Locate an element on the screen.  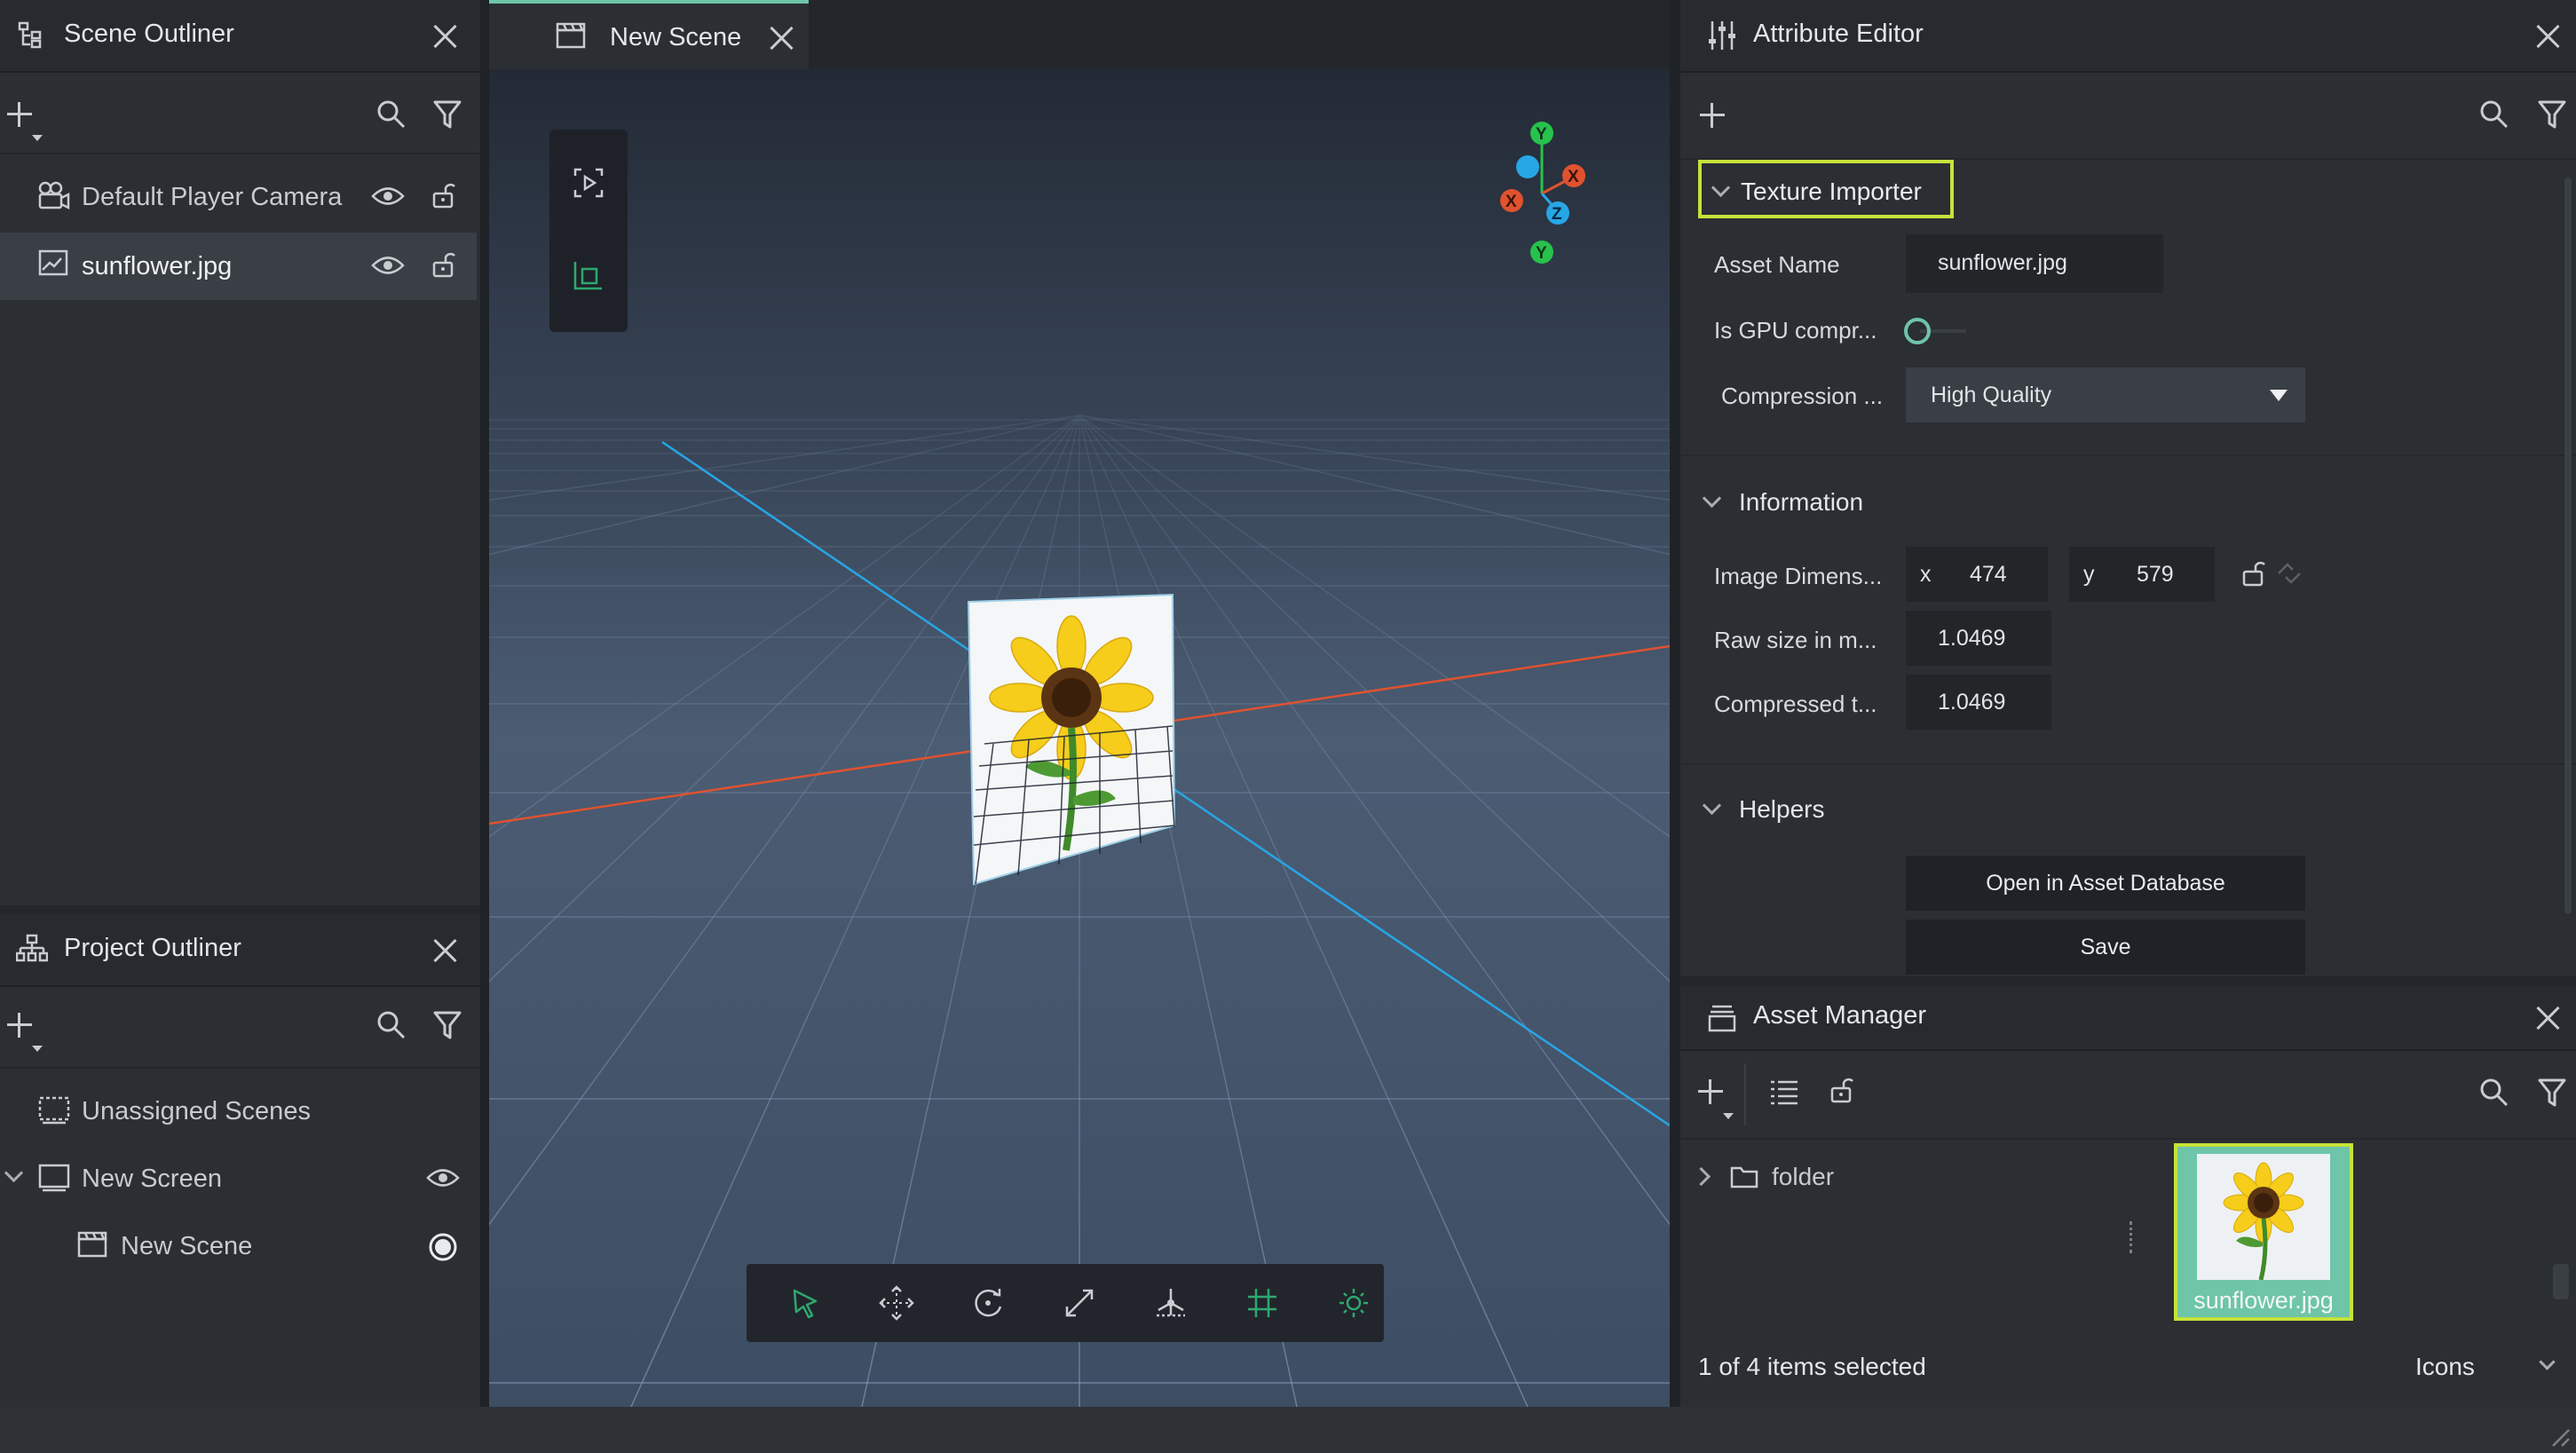
open-in-asset-database-button: Open in Asset Database is located at coordinates (2105, 883).